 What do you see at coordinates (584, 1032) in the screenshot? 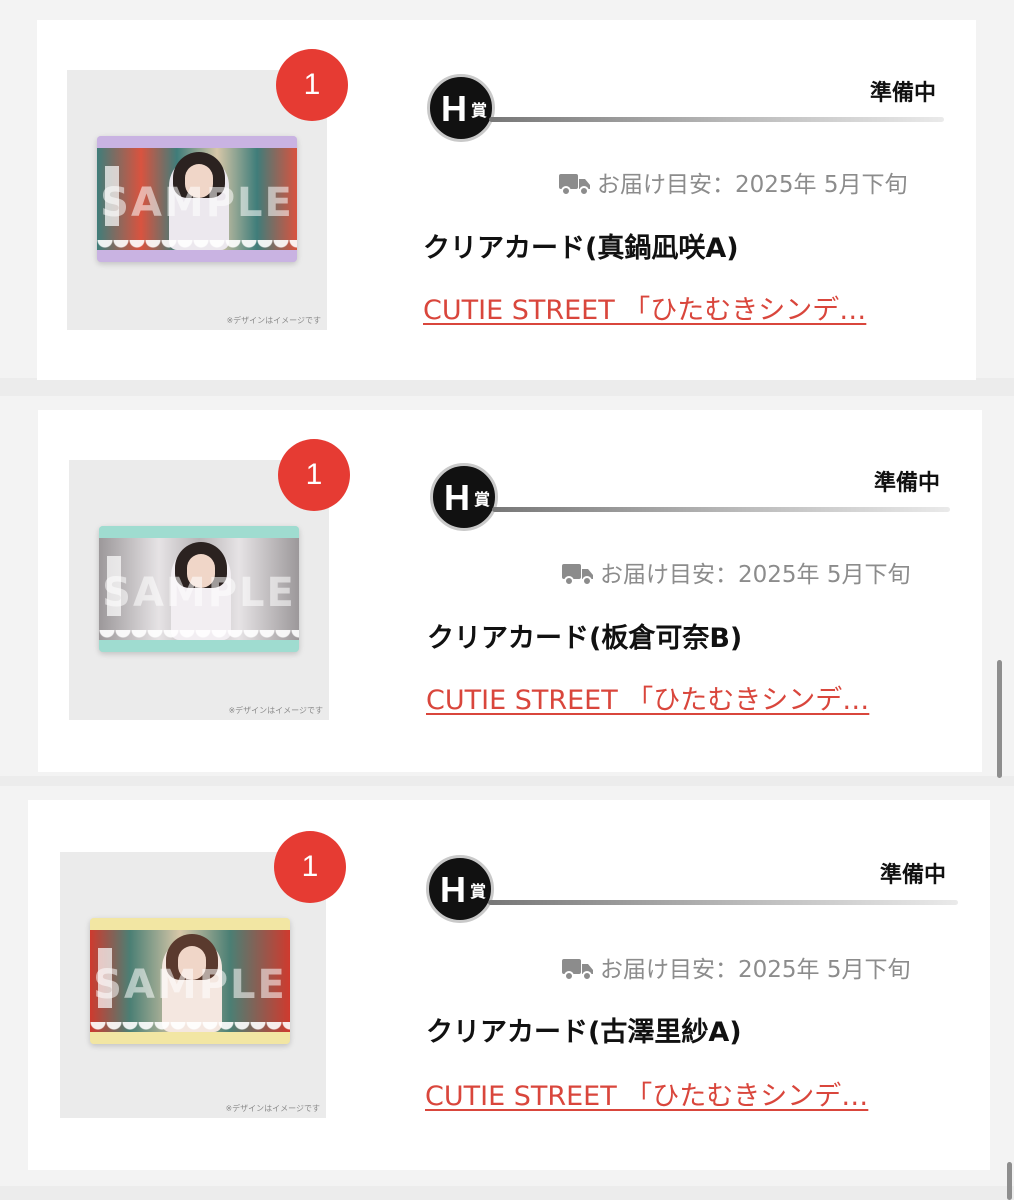
I see `product-name: クリアカード(古澤里紗A)` at bounding box center [584, 1032].